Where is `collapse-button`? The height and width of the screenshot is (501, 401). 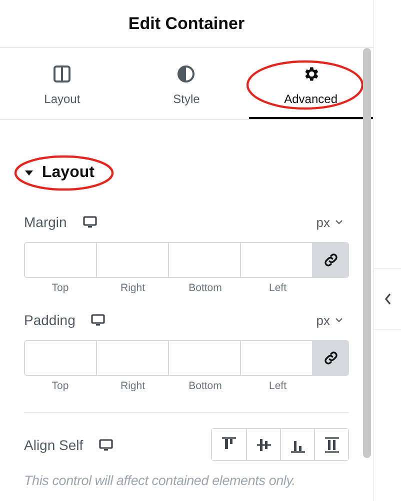
collapse-button is located at coordinates (387, 299).